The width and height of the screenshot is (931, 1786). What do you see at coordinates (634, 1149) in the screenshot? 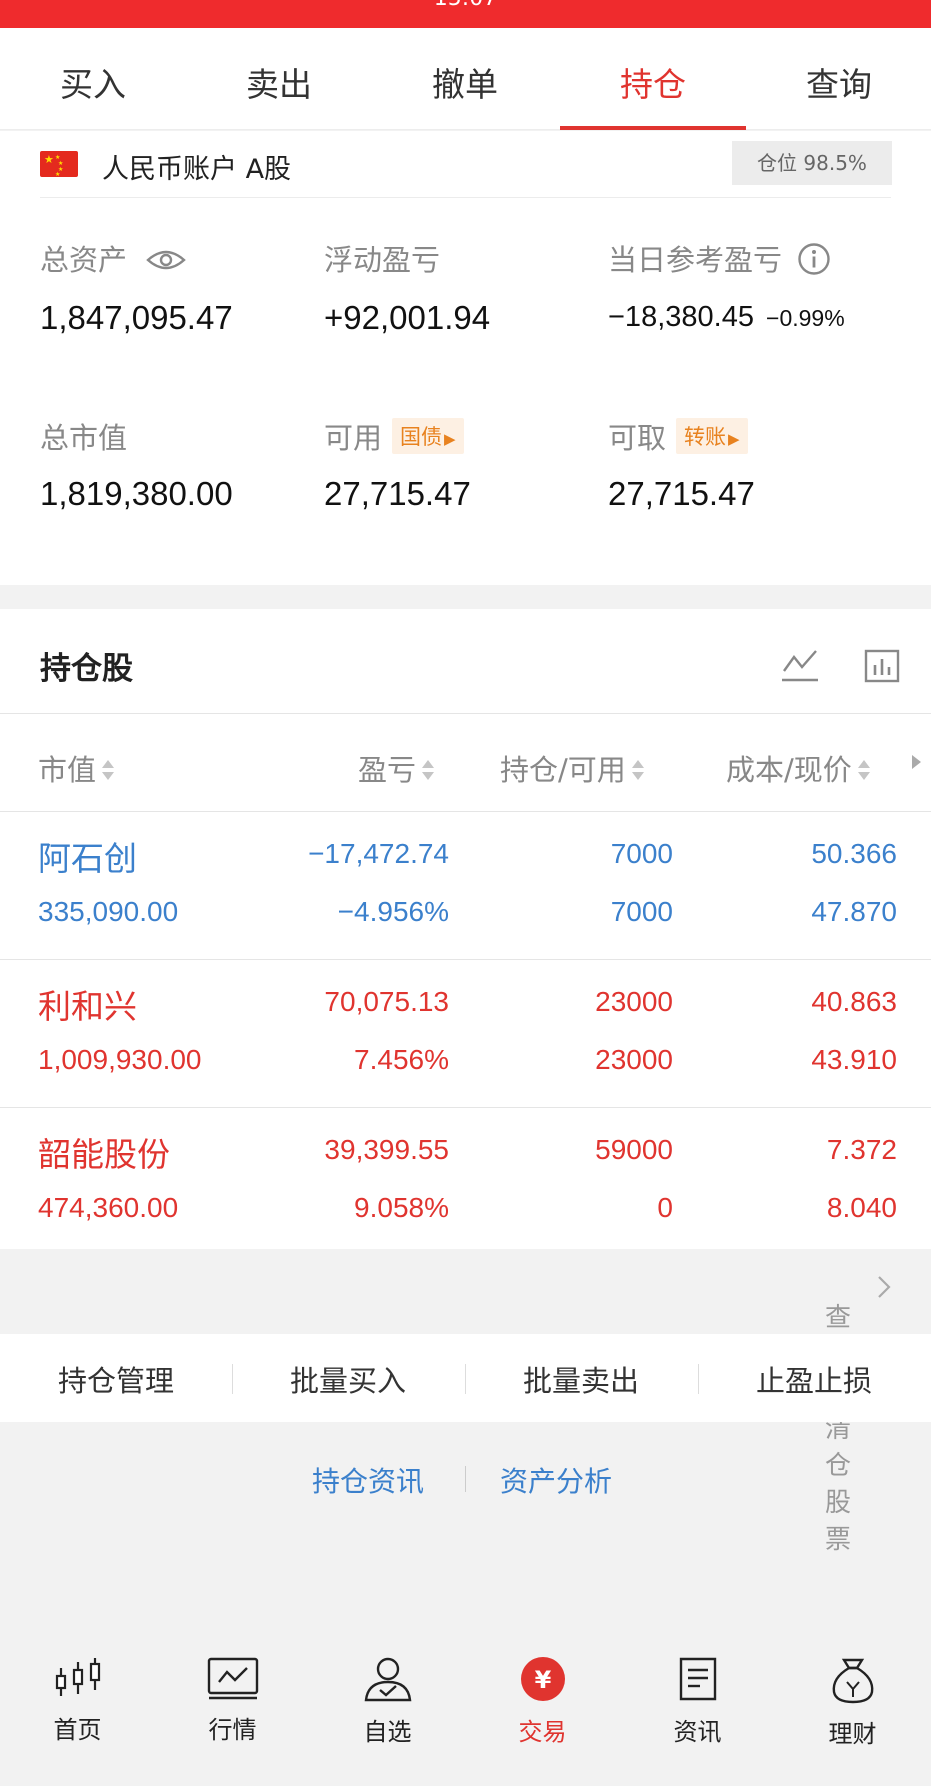
I see `stock-position: 59000` at bounding box center [634, 1149].